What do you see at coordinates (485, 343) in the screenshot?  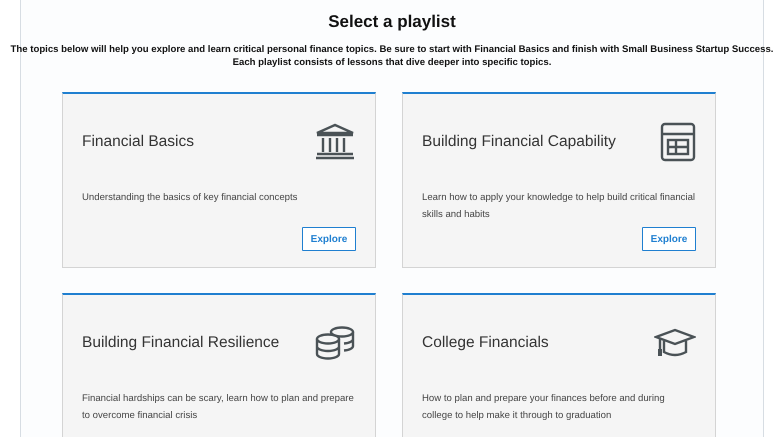 I see `card-title: College Financials` at bounding box center [485, 343].